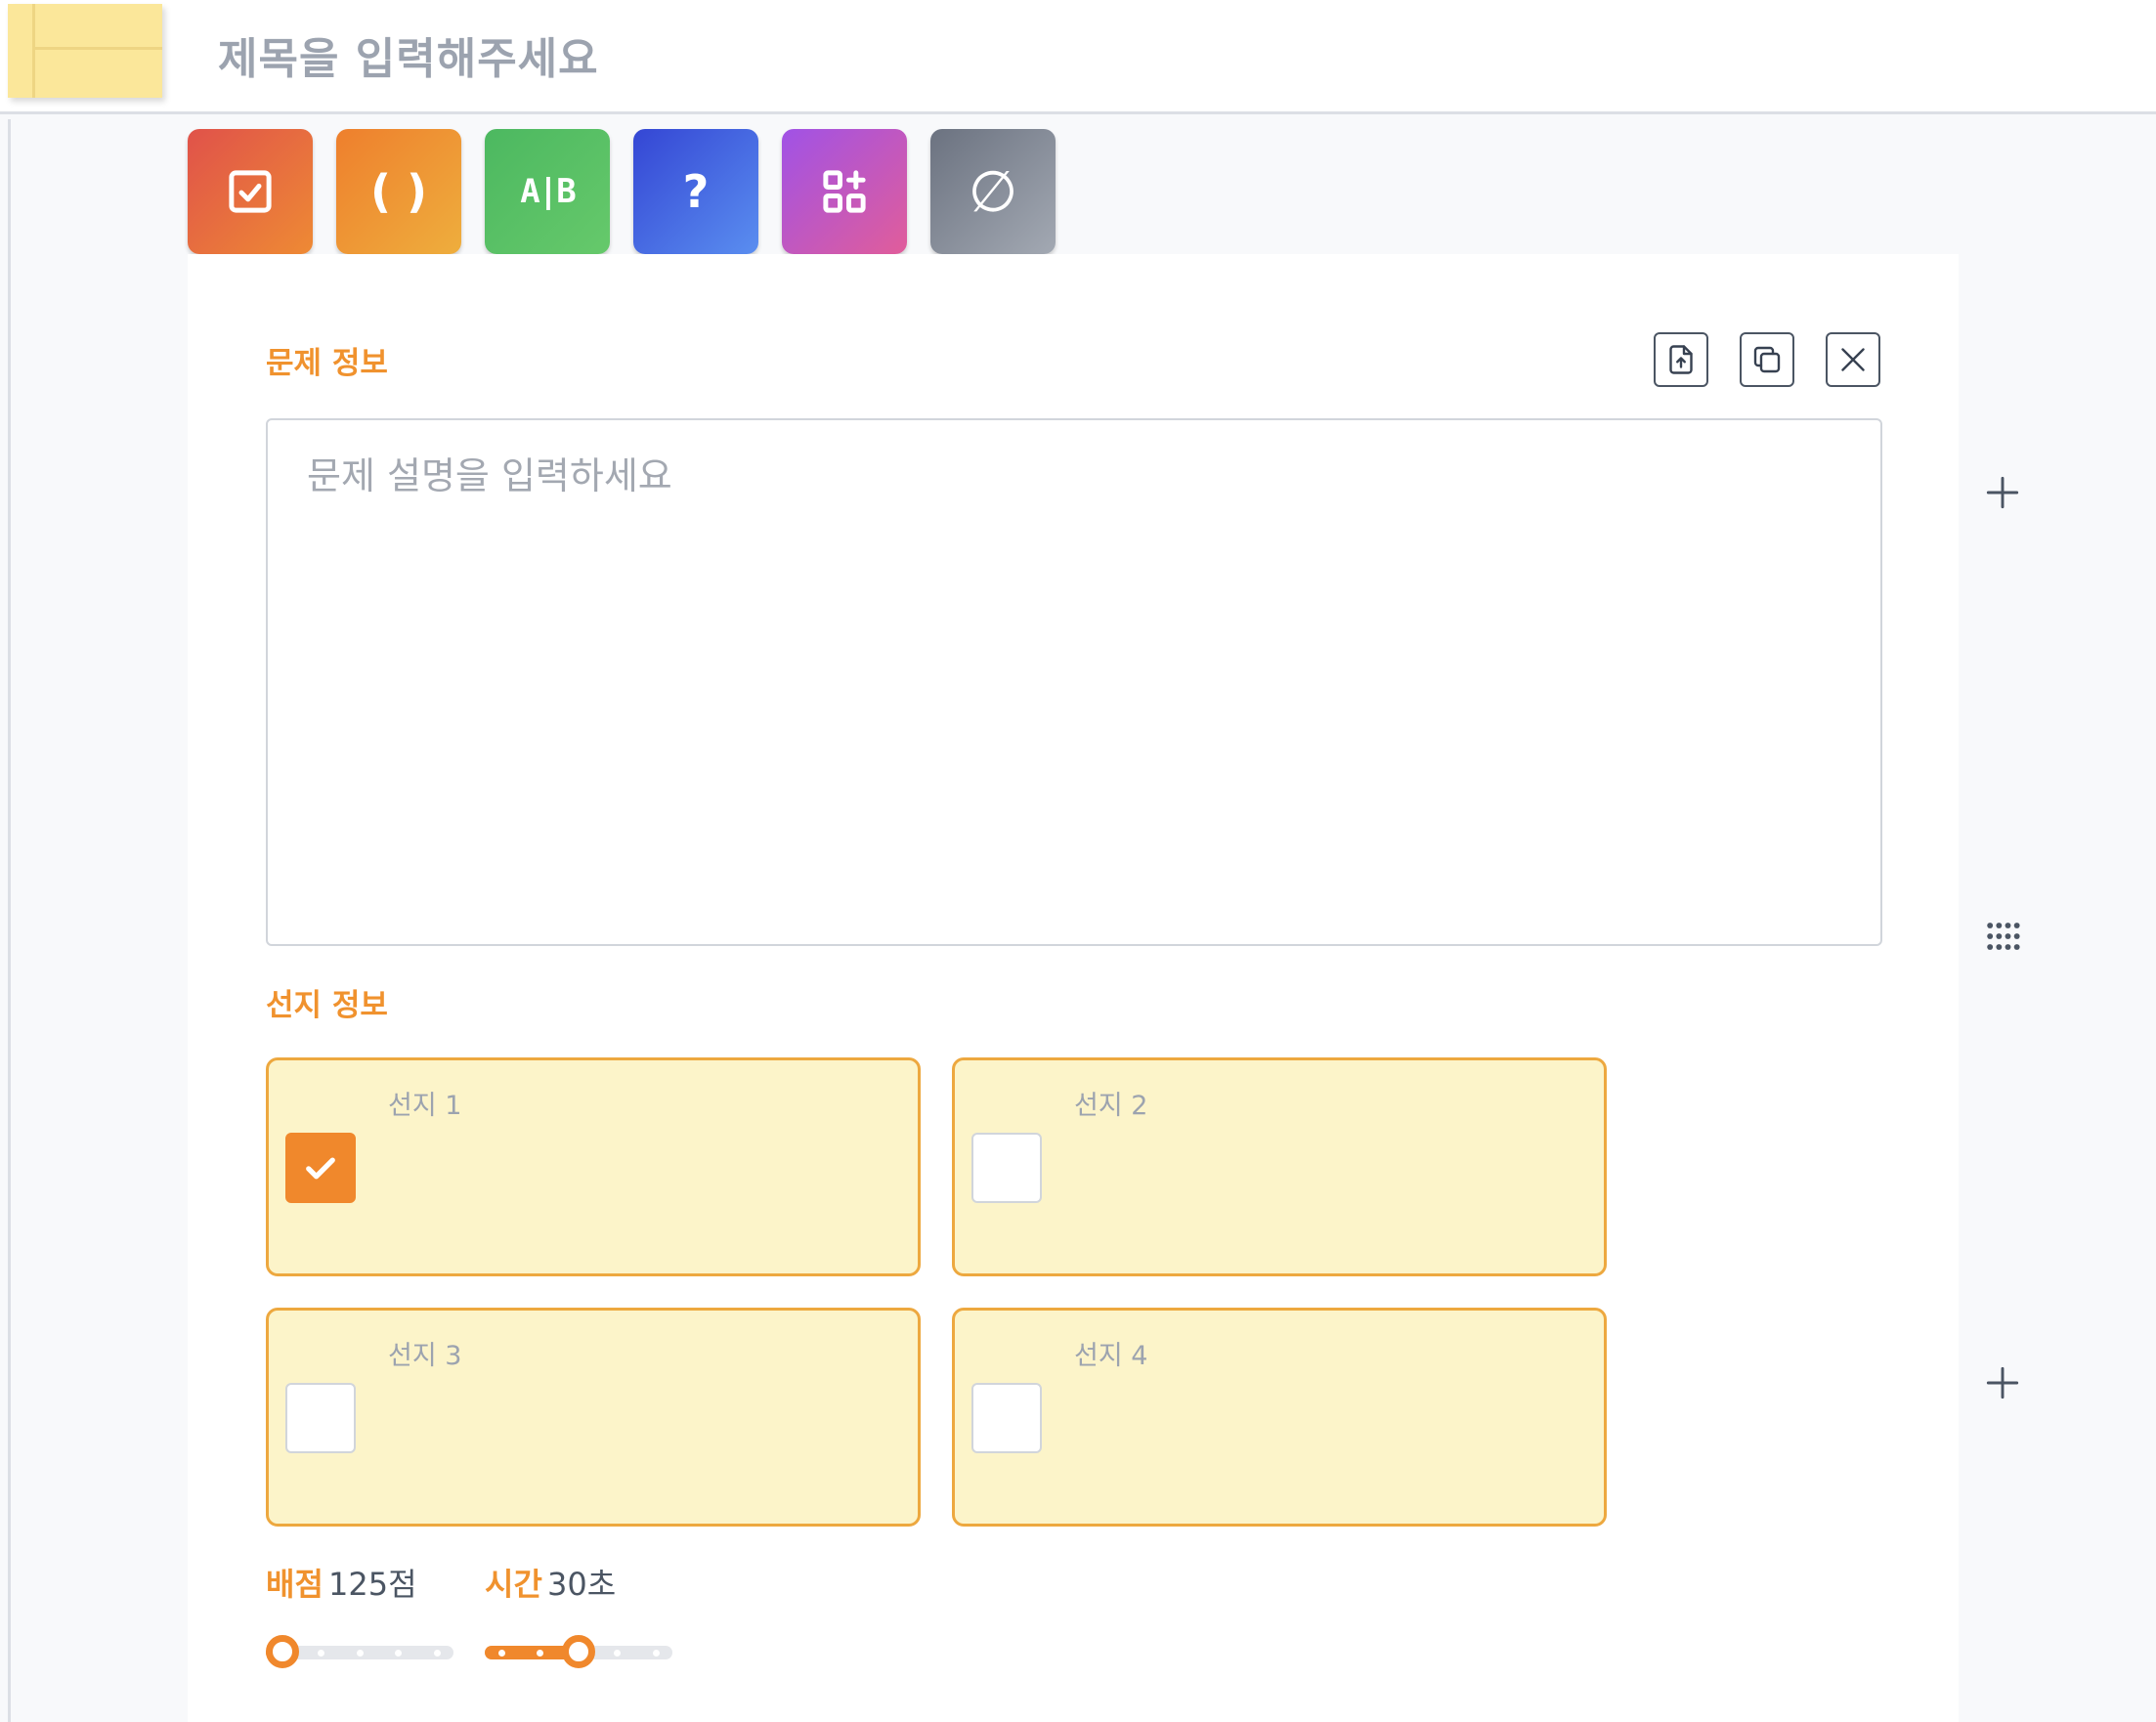  I want to click on short-answer-button: ?, so click(696, 192).